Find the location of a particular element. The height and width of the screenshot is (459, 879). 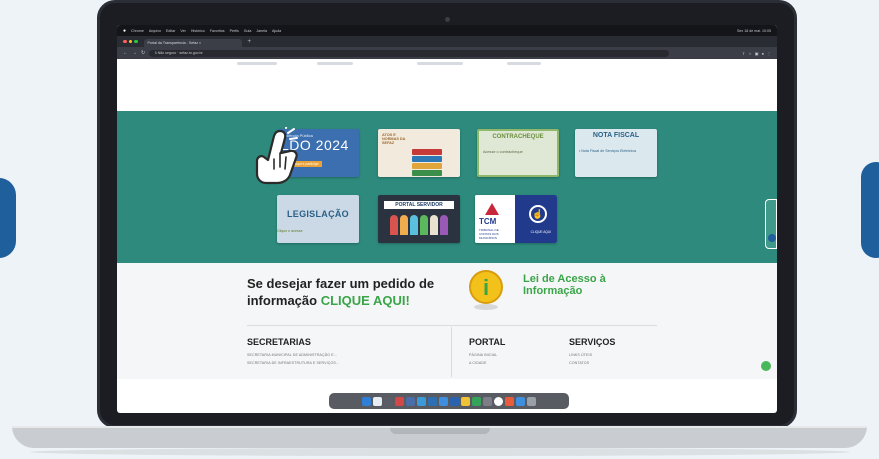

information-icon: i is located at coordinates (486, 290).